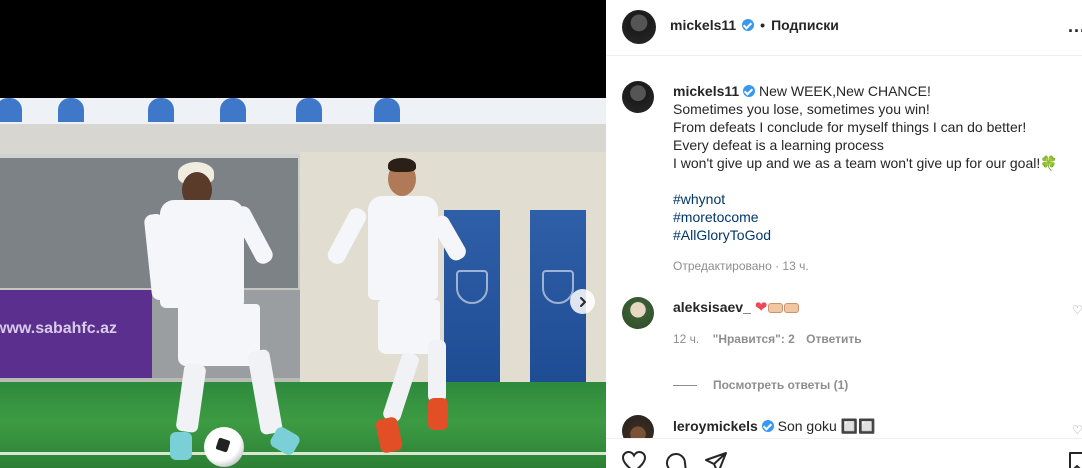 This screenshot has width=1082, height=468. Describe the element at coordinates (303, 111) in the screenshot. I see `stadium-stands` at that location.